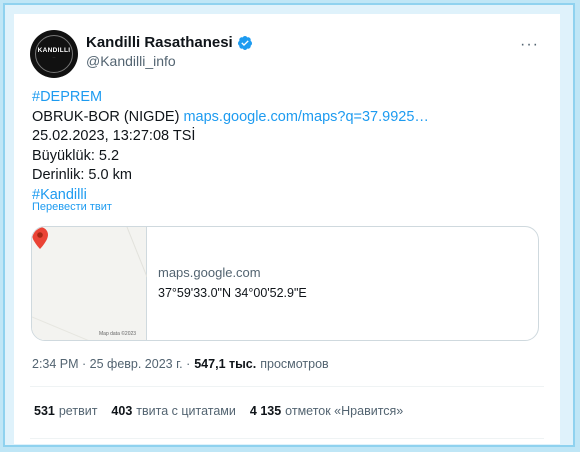  What do you see at coordinates (344, 411) in the screenshot?
I see `likes-label: отметок «Нравится»` at bounding box center [344, 411].